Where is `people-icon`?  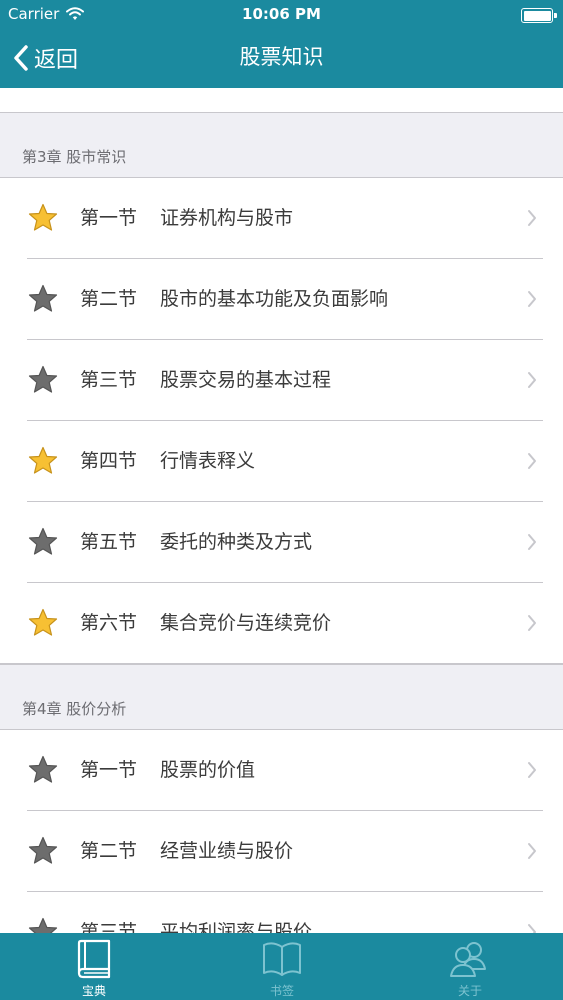
people-icon is located at coordinates (468, 959).